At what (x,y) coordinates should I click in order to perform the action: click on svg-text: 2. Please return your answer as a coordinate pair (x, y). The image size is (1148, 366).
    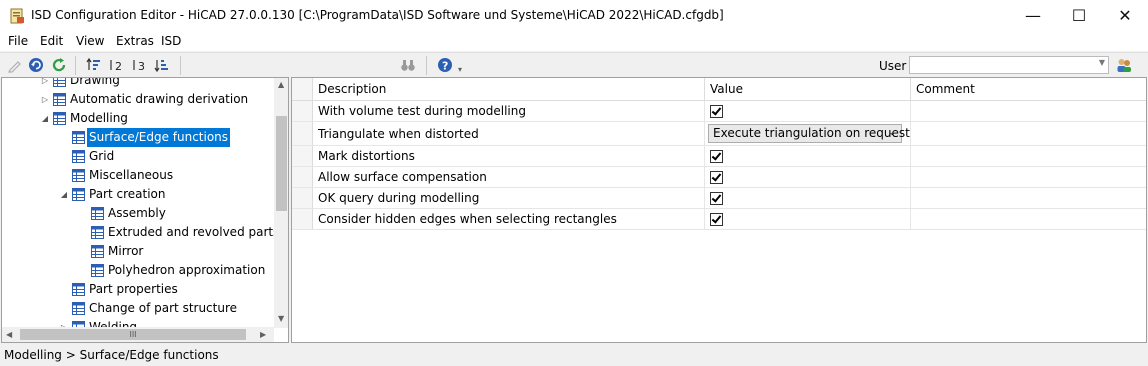
    Looking at the image, I should click on (118, 66).